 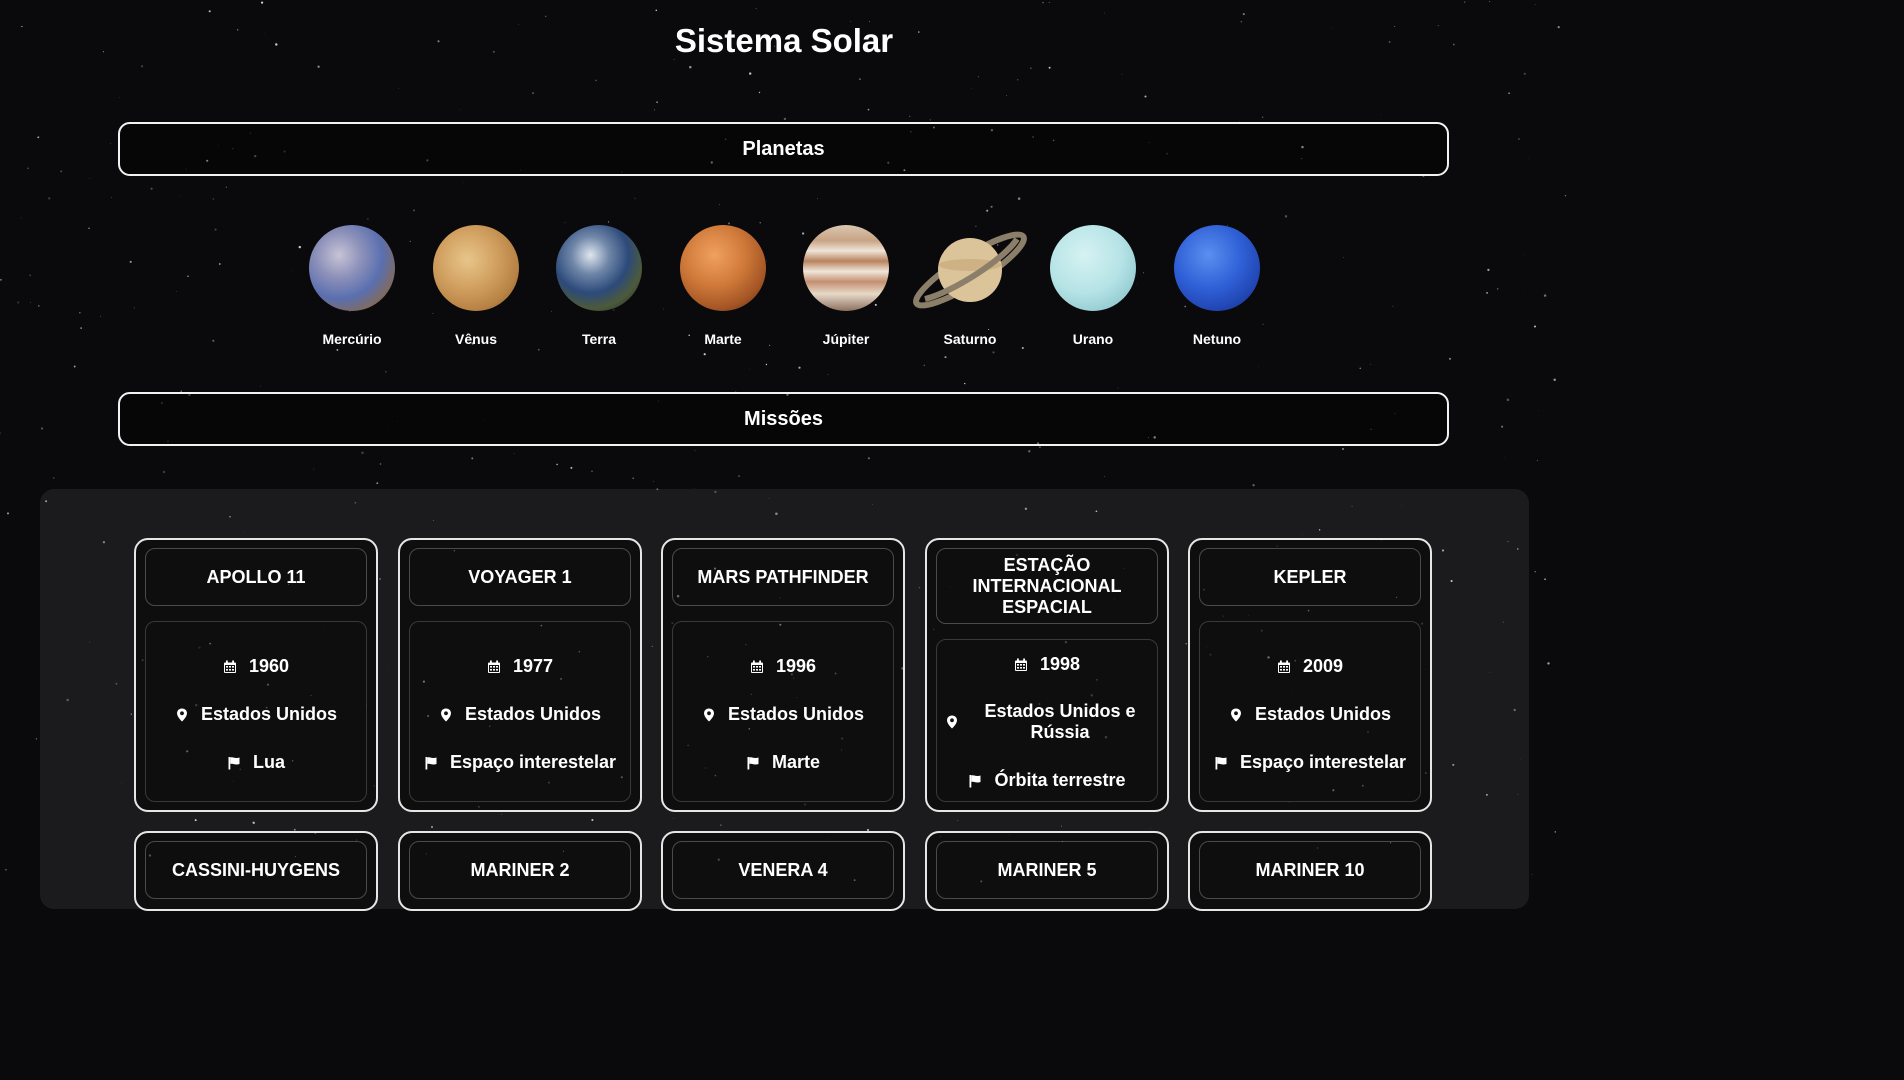 I want to click on mission-name: Voyager 1, so click(x=520, y=577).